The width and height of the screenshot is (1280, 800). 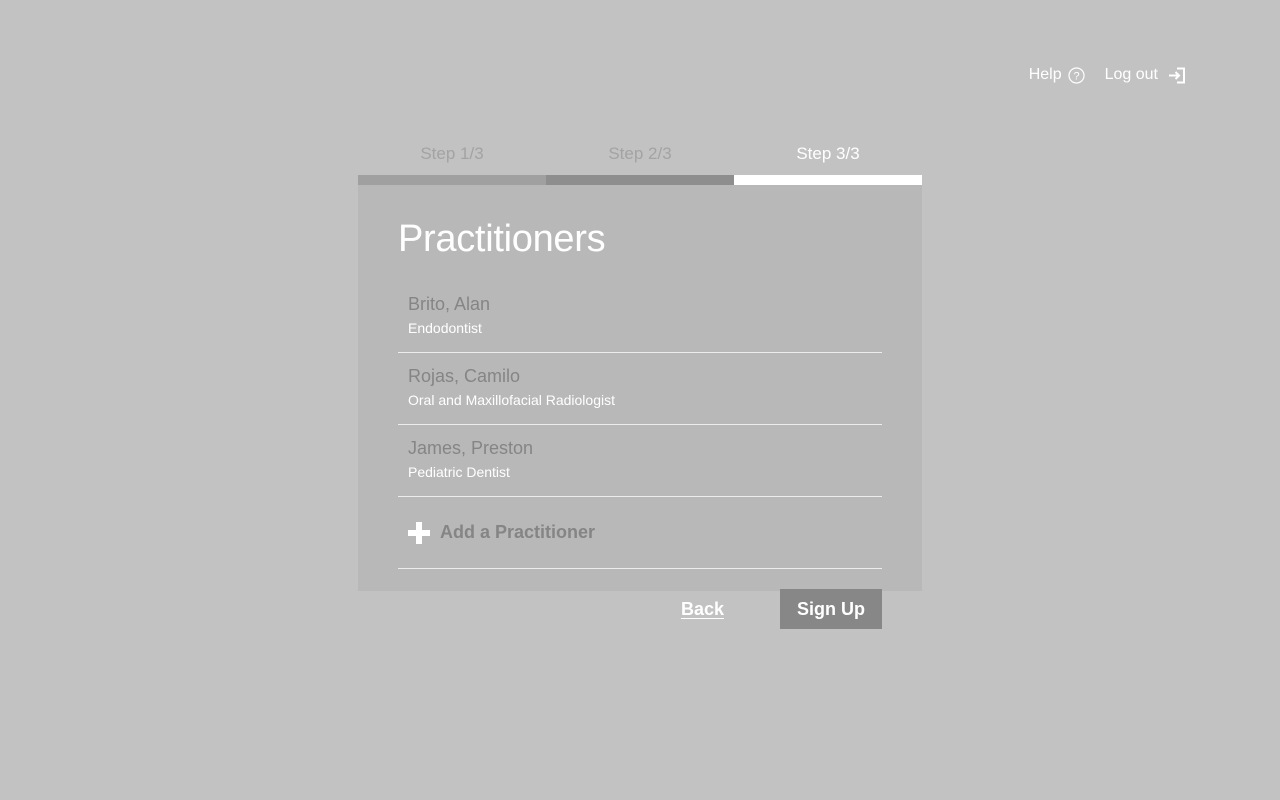 I want to click on add-practitioner-button: Add a Practitioner, so click(x=640, y=533).